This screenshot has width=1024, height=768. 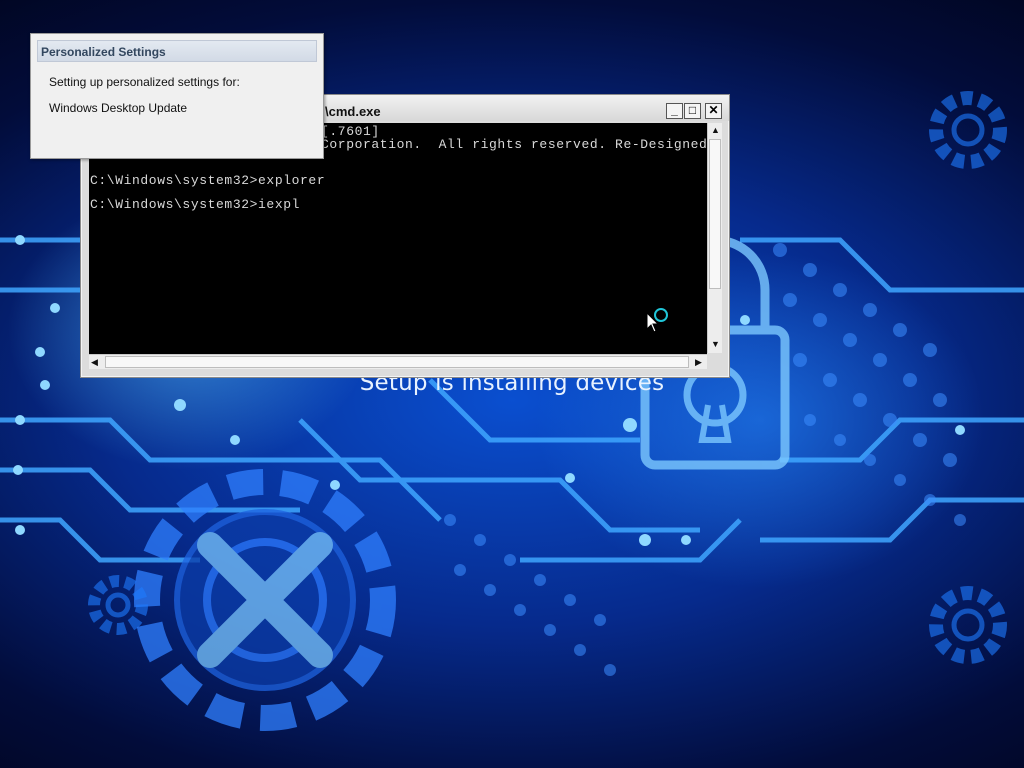 What do you see at coordinates (118, 108) in the screenshot?
I see `dialog-component-name: Windows Desktop Update` at bounding box center [118, 108].